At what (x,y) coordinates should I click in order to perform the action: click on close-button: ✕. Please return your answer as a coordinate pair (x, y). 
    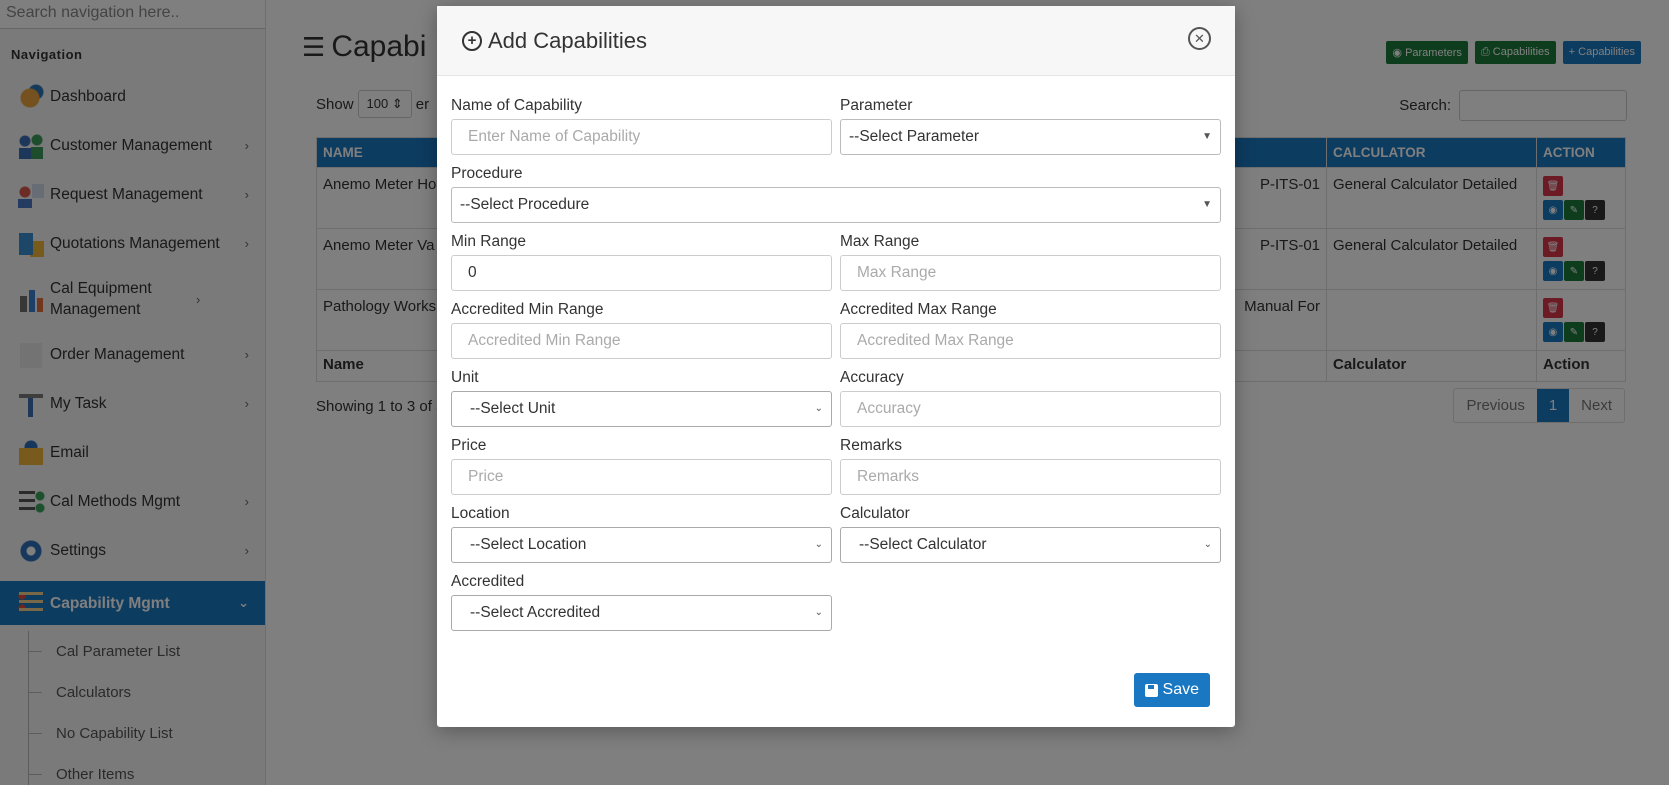
    Looking at the image, I should click on (1199, 38).